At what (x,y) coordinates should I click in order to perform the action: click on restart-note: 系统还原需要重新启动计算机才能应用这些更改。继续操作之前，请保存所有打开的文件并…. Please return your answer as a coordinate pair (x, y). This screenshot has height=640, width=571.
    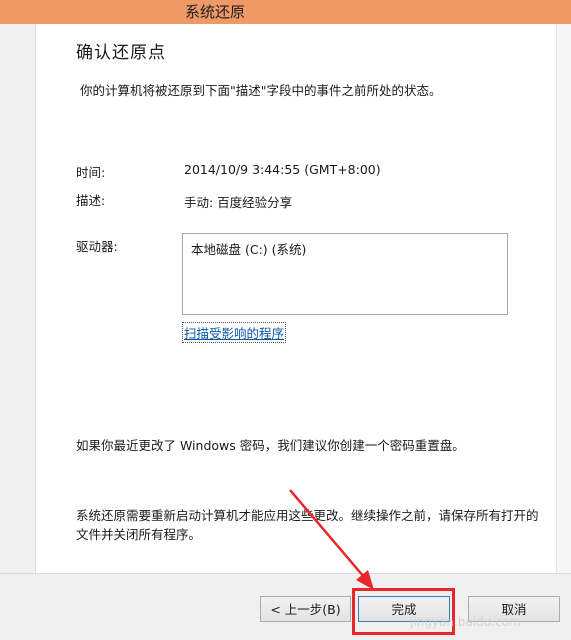
    Looking at the image, I should click on (307, 525).